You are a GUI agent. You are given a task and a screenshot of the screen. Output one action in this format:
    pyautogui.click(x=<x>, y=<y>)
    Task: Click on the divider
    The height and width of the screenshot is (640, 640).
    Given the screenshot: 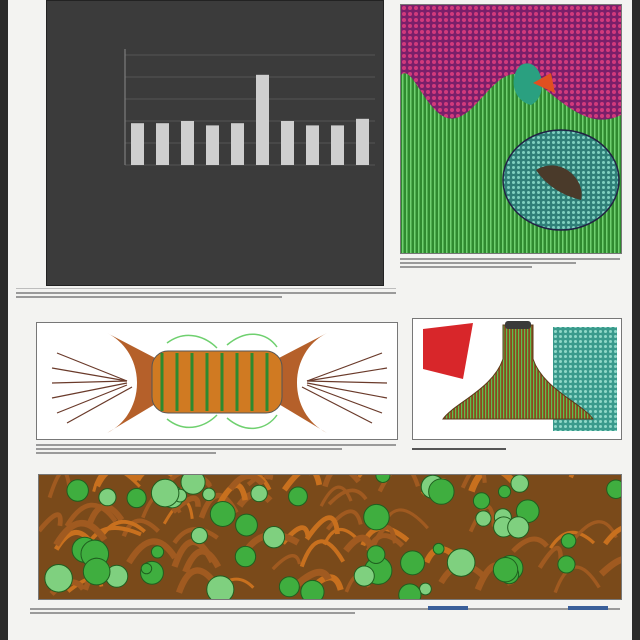 What is the action you would take?
    pyautogui.click(x=206, y=288)
    